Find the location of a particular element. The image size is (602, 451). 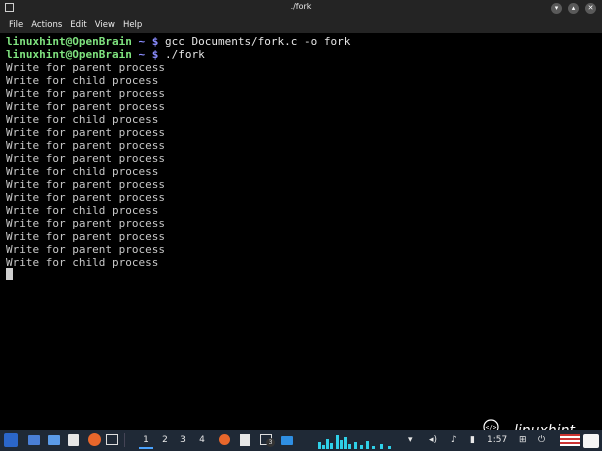

lock-icon: ⊞ is located at coordinates (523, 440).